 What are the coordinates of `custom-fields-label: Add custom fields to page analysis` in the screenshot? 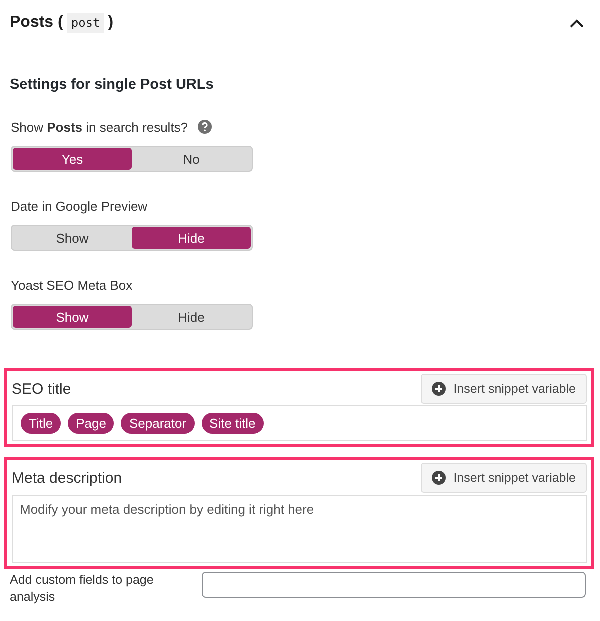 It's located at (82, 589).